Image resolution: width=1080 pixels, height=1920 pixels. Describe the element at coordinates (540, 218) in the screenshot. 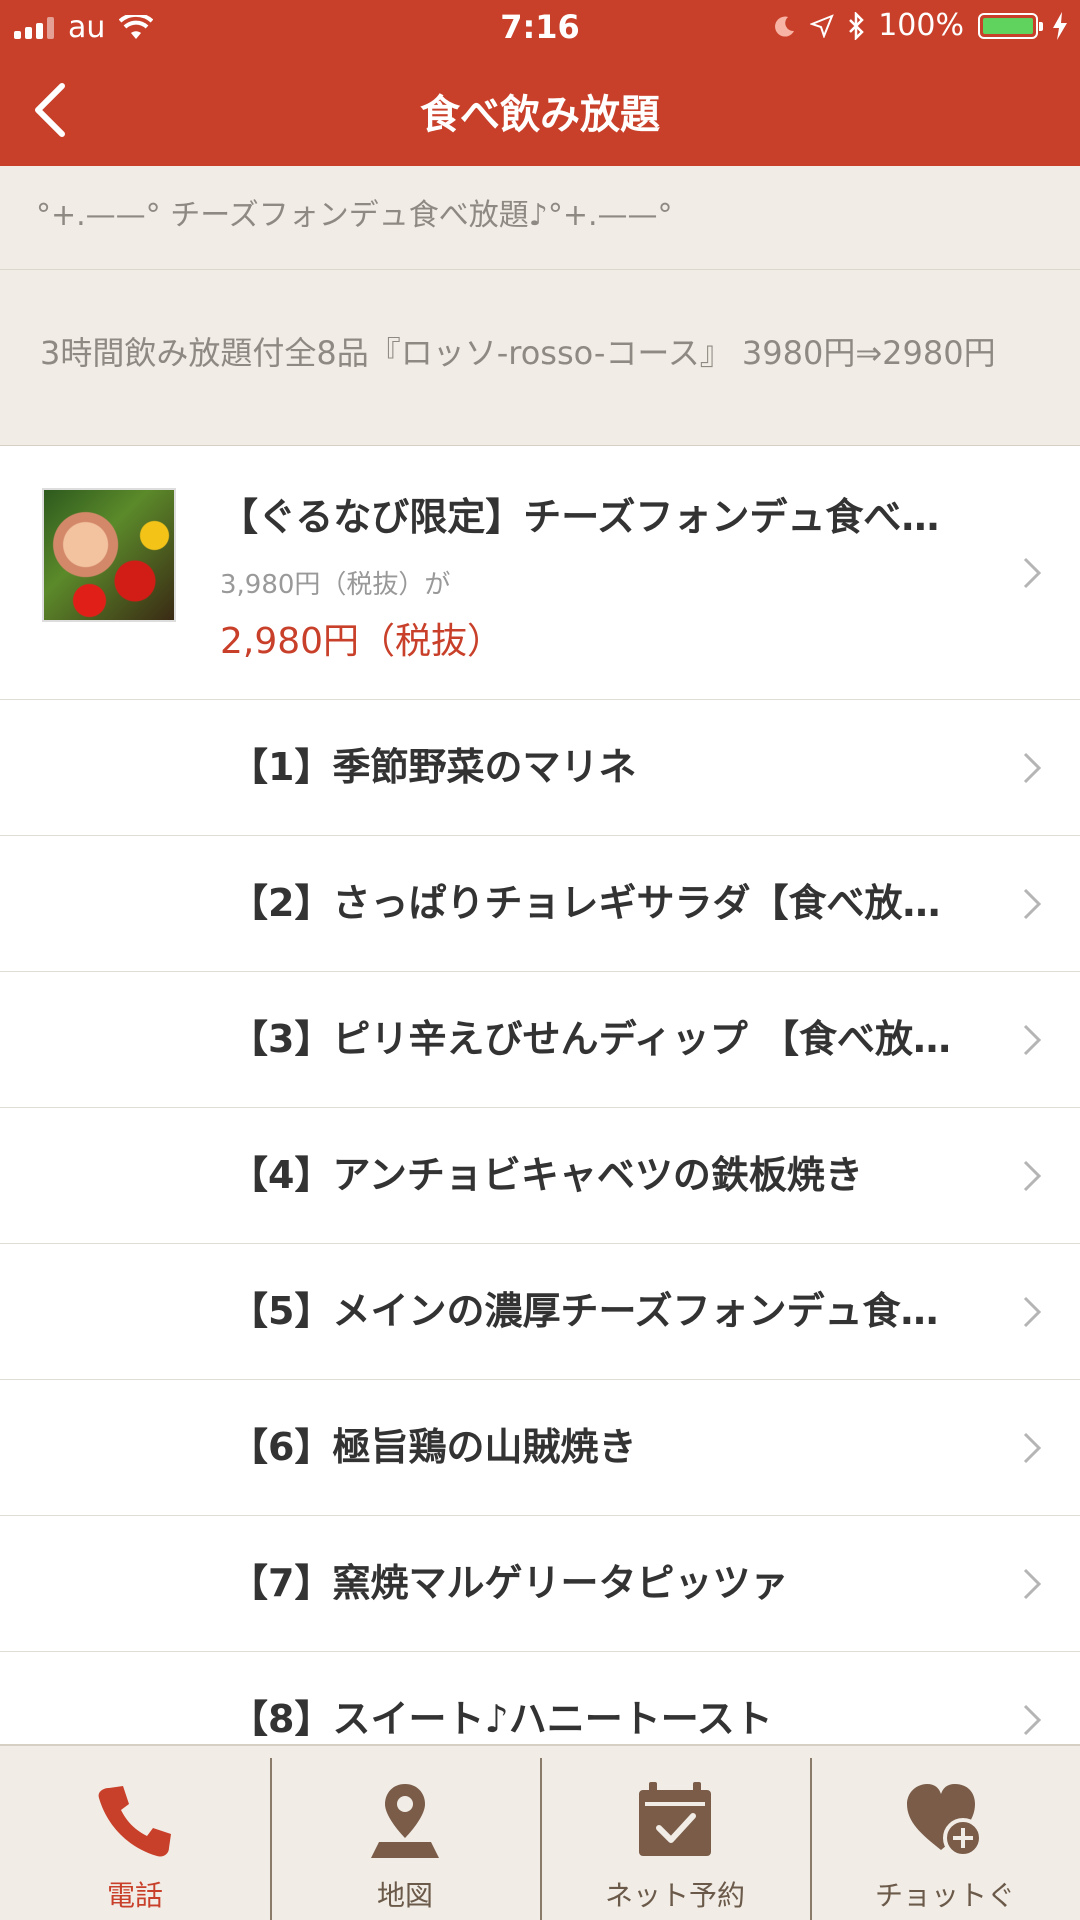

I see `tagline: °+.——° チーズフォンデュ食べ放題♪°+.——°` at that location.